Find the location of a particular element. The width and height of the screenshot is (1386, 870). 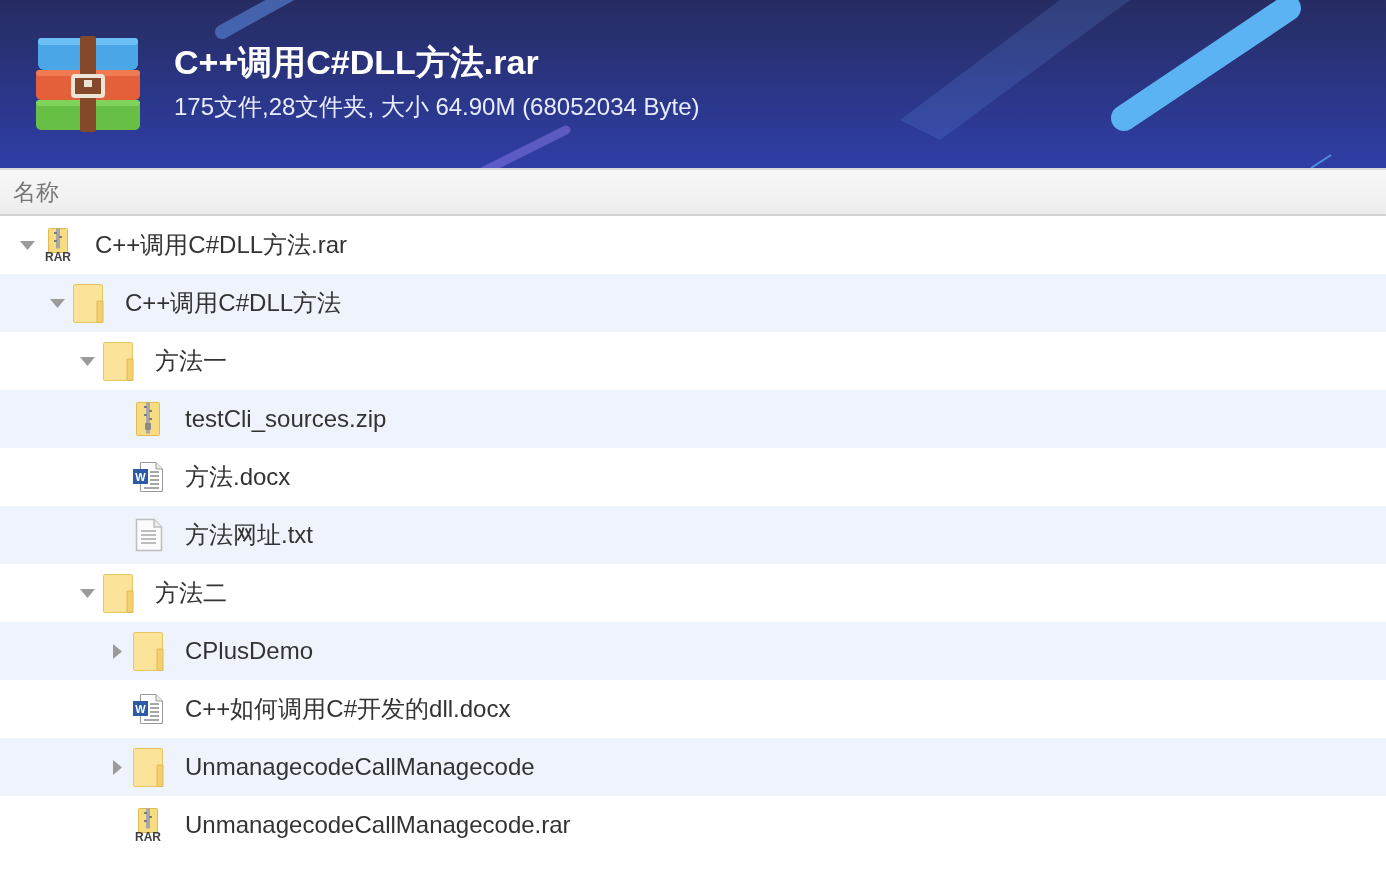

file-name: 方法一 is located at coordinates (191, 361).